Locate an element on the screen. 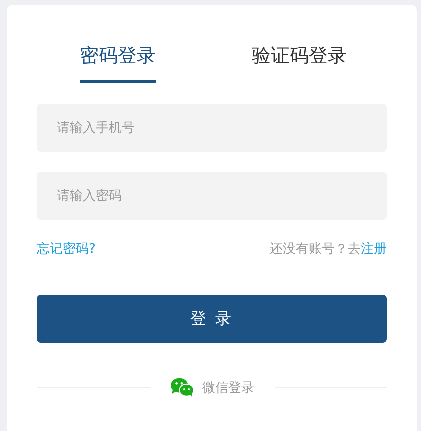  login-button: 登 录 is located at coordinates (212, 319).